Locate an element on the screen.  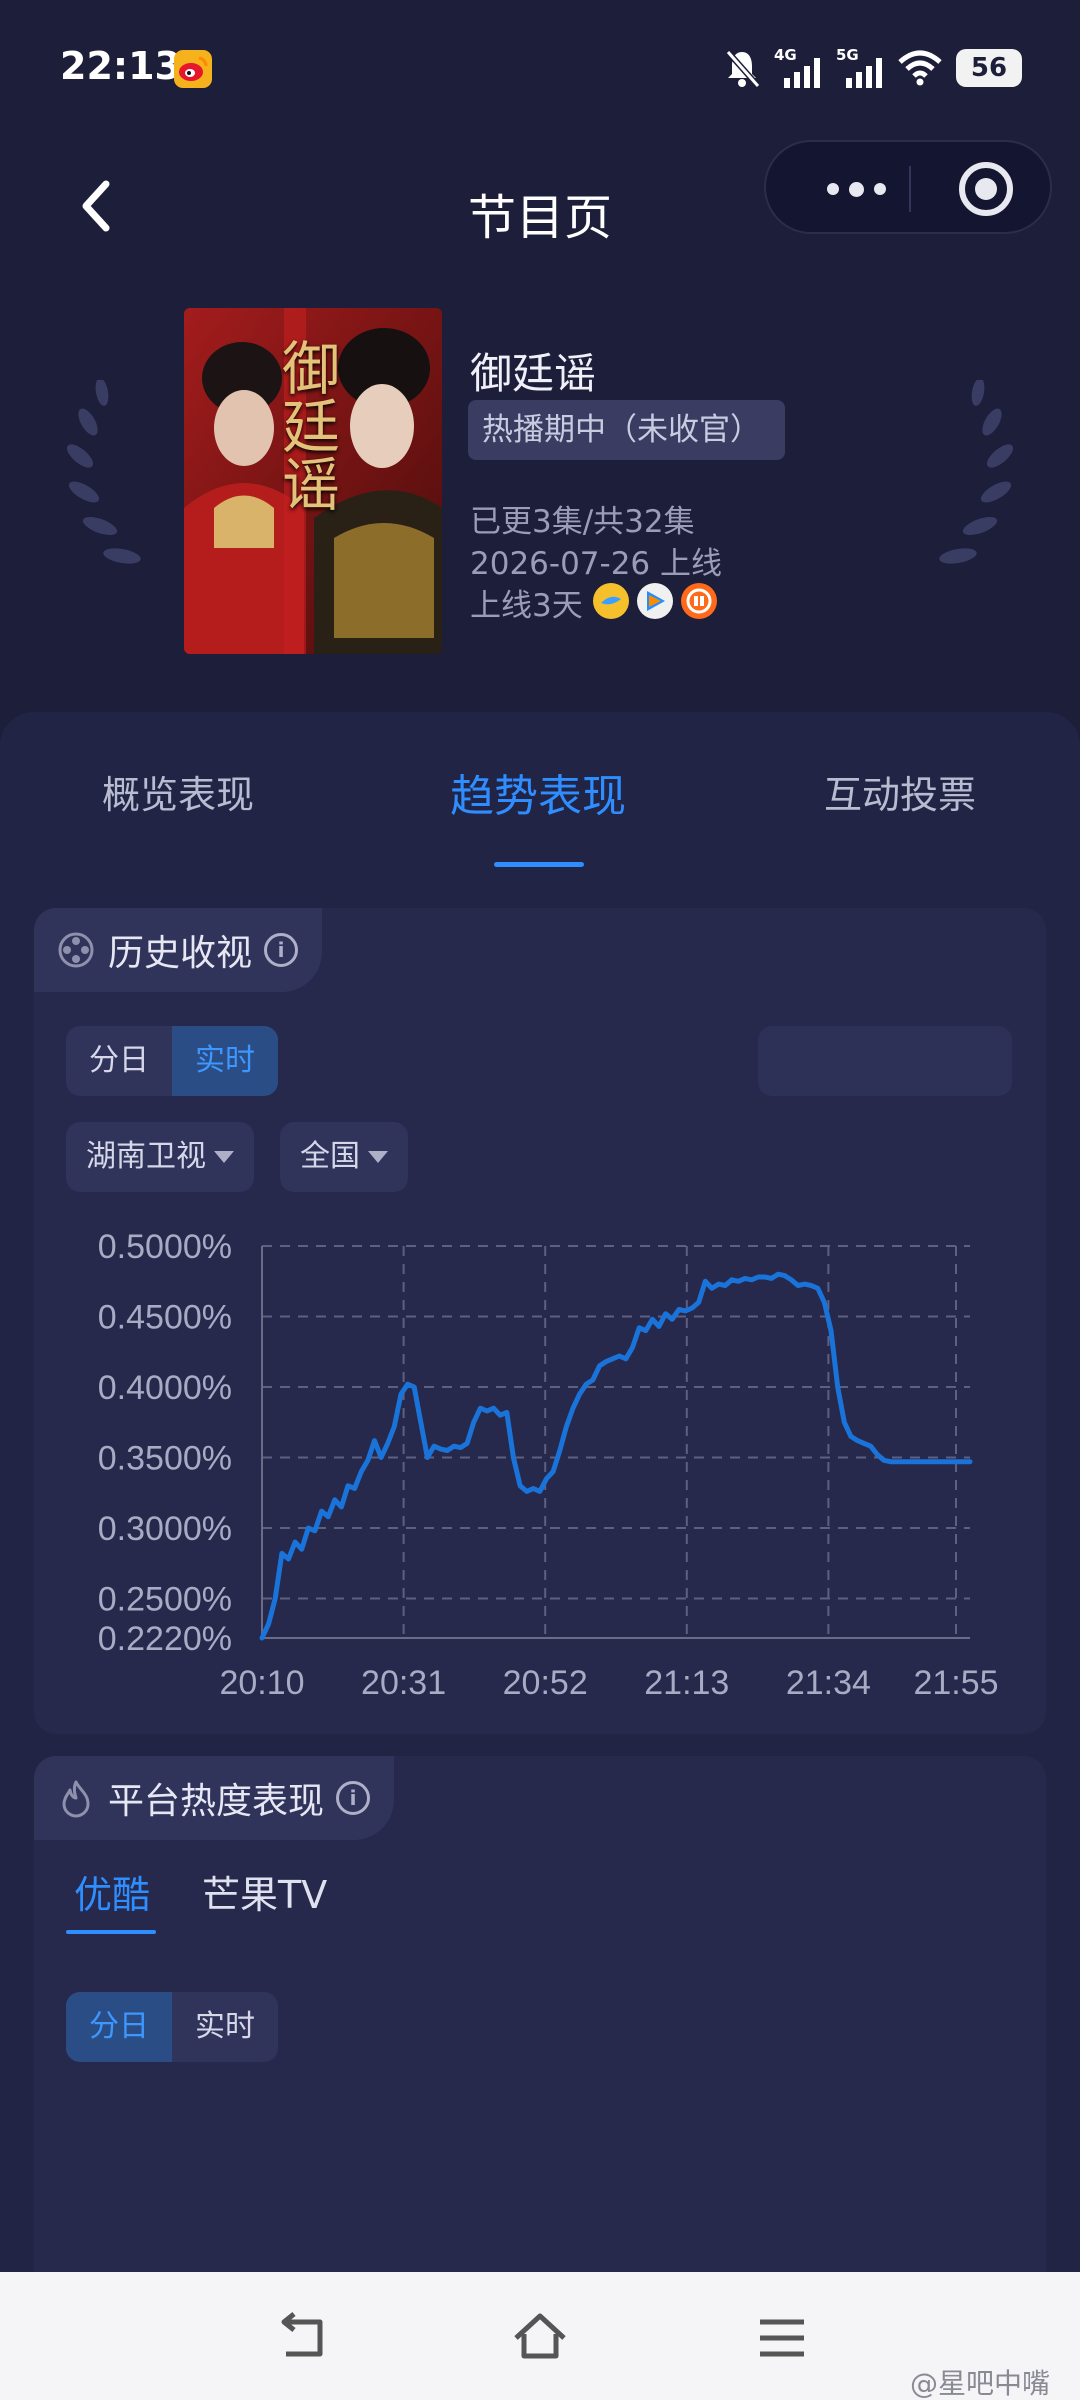
more-button is located at coordinates (856, 189).